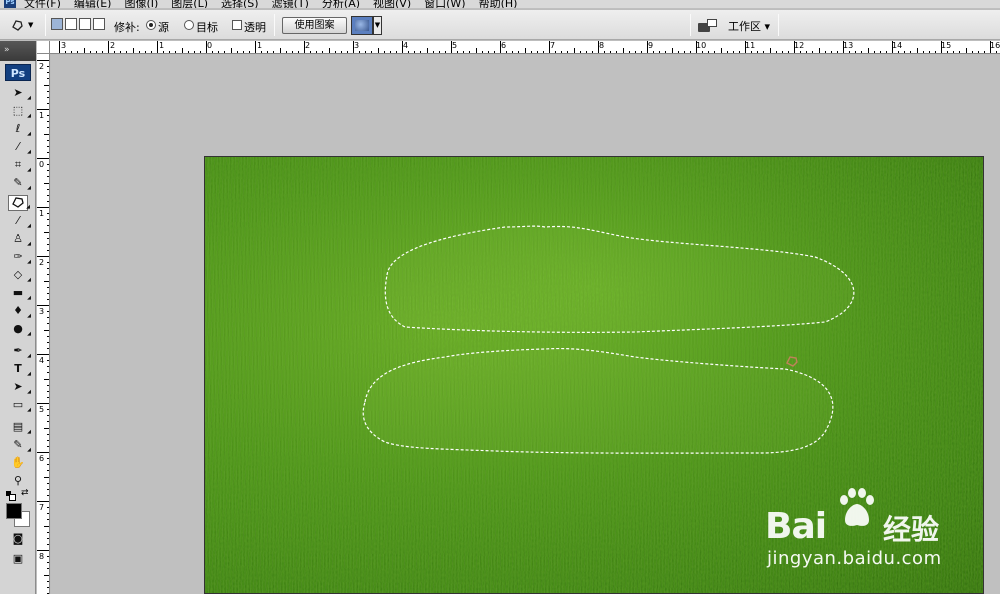  I want to click on menu-filter: 滤镜(T), so click(290, 4).